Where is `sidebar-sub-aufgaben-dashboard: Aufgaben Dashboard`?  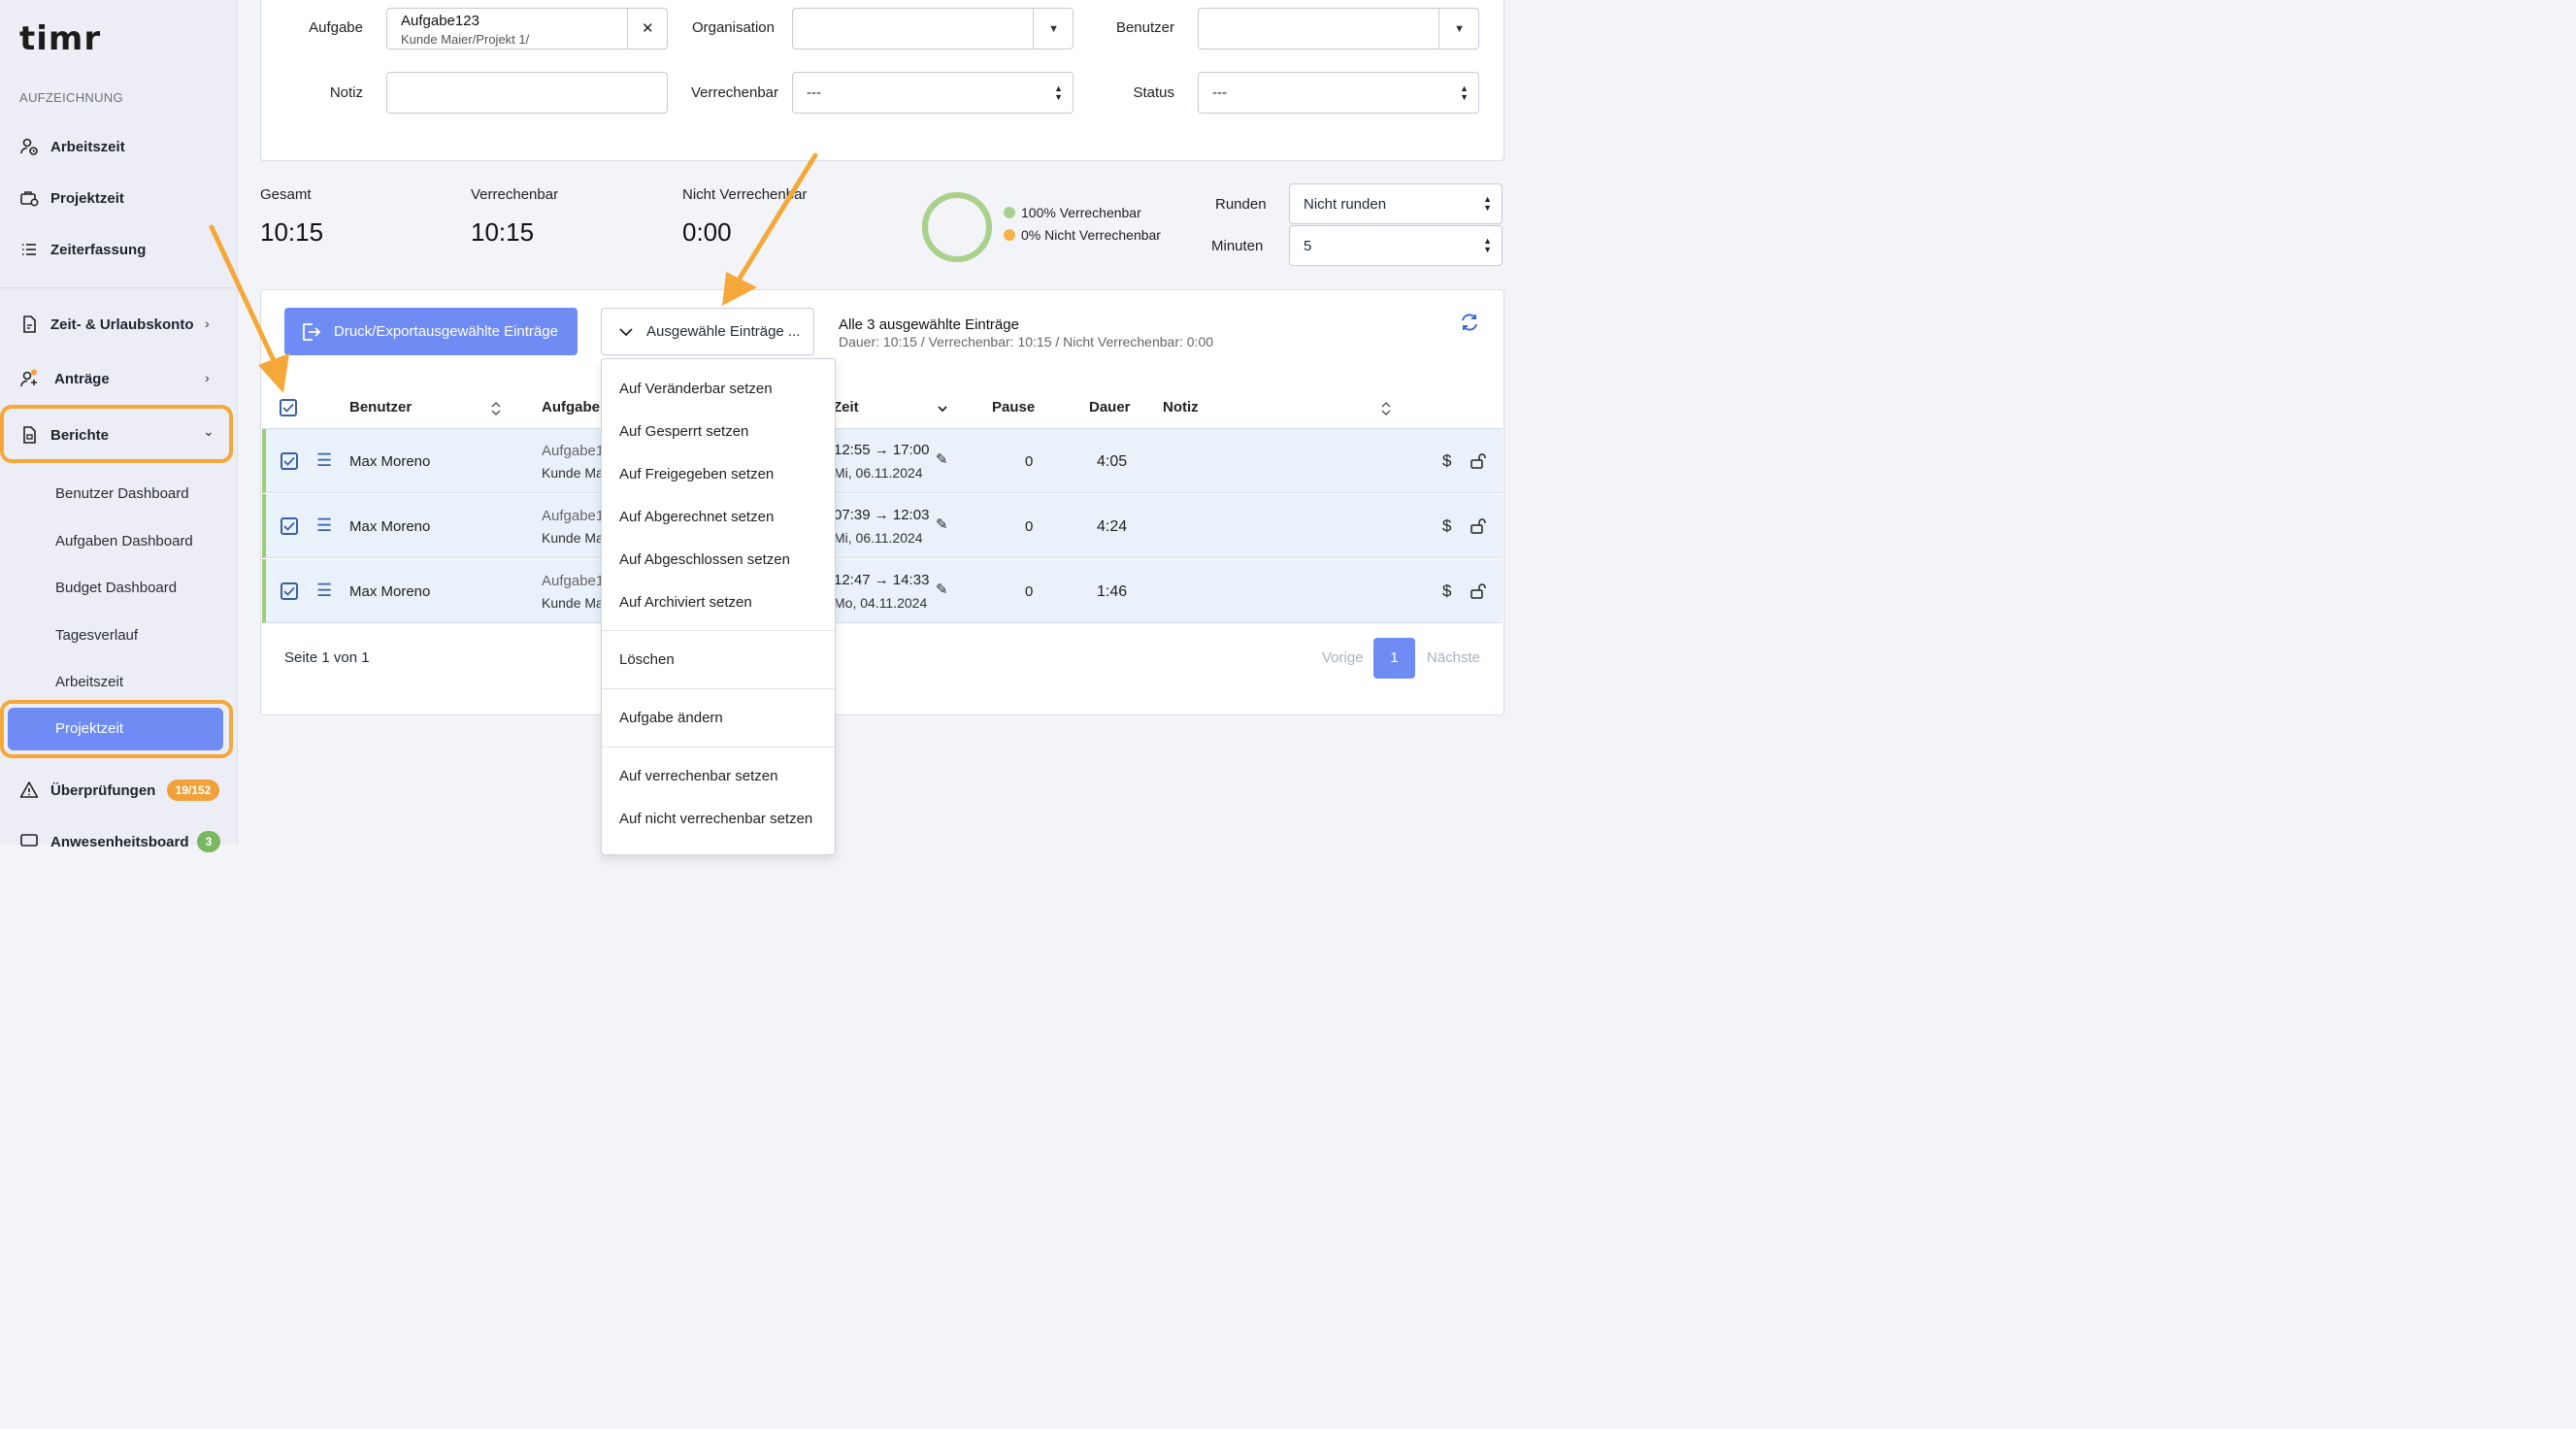 sidebar-sub-aufgaben-dashboard: Aufgaben Dashboard is located at coordinates (124, 541).